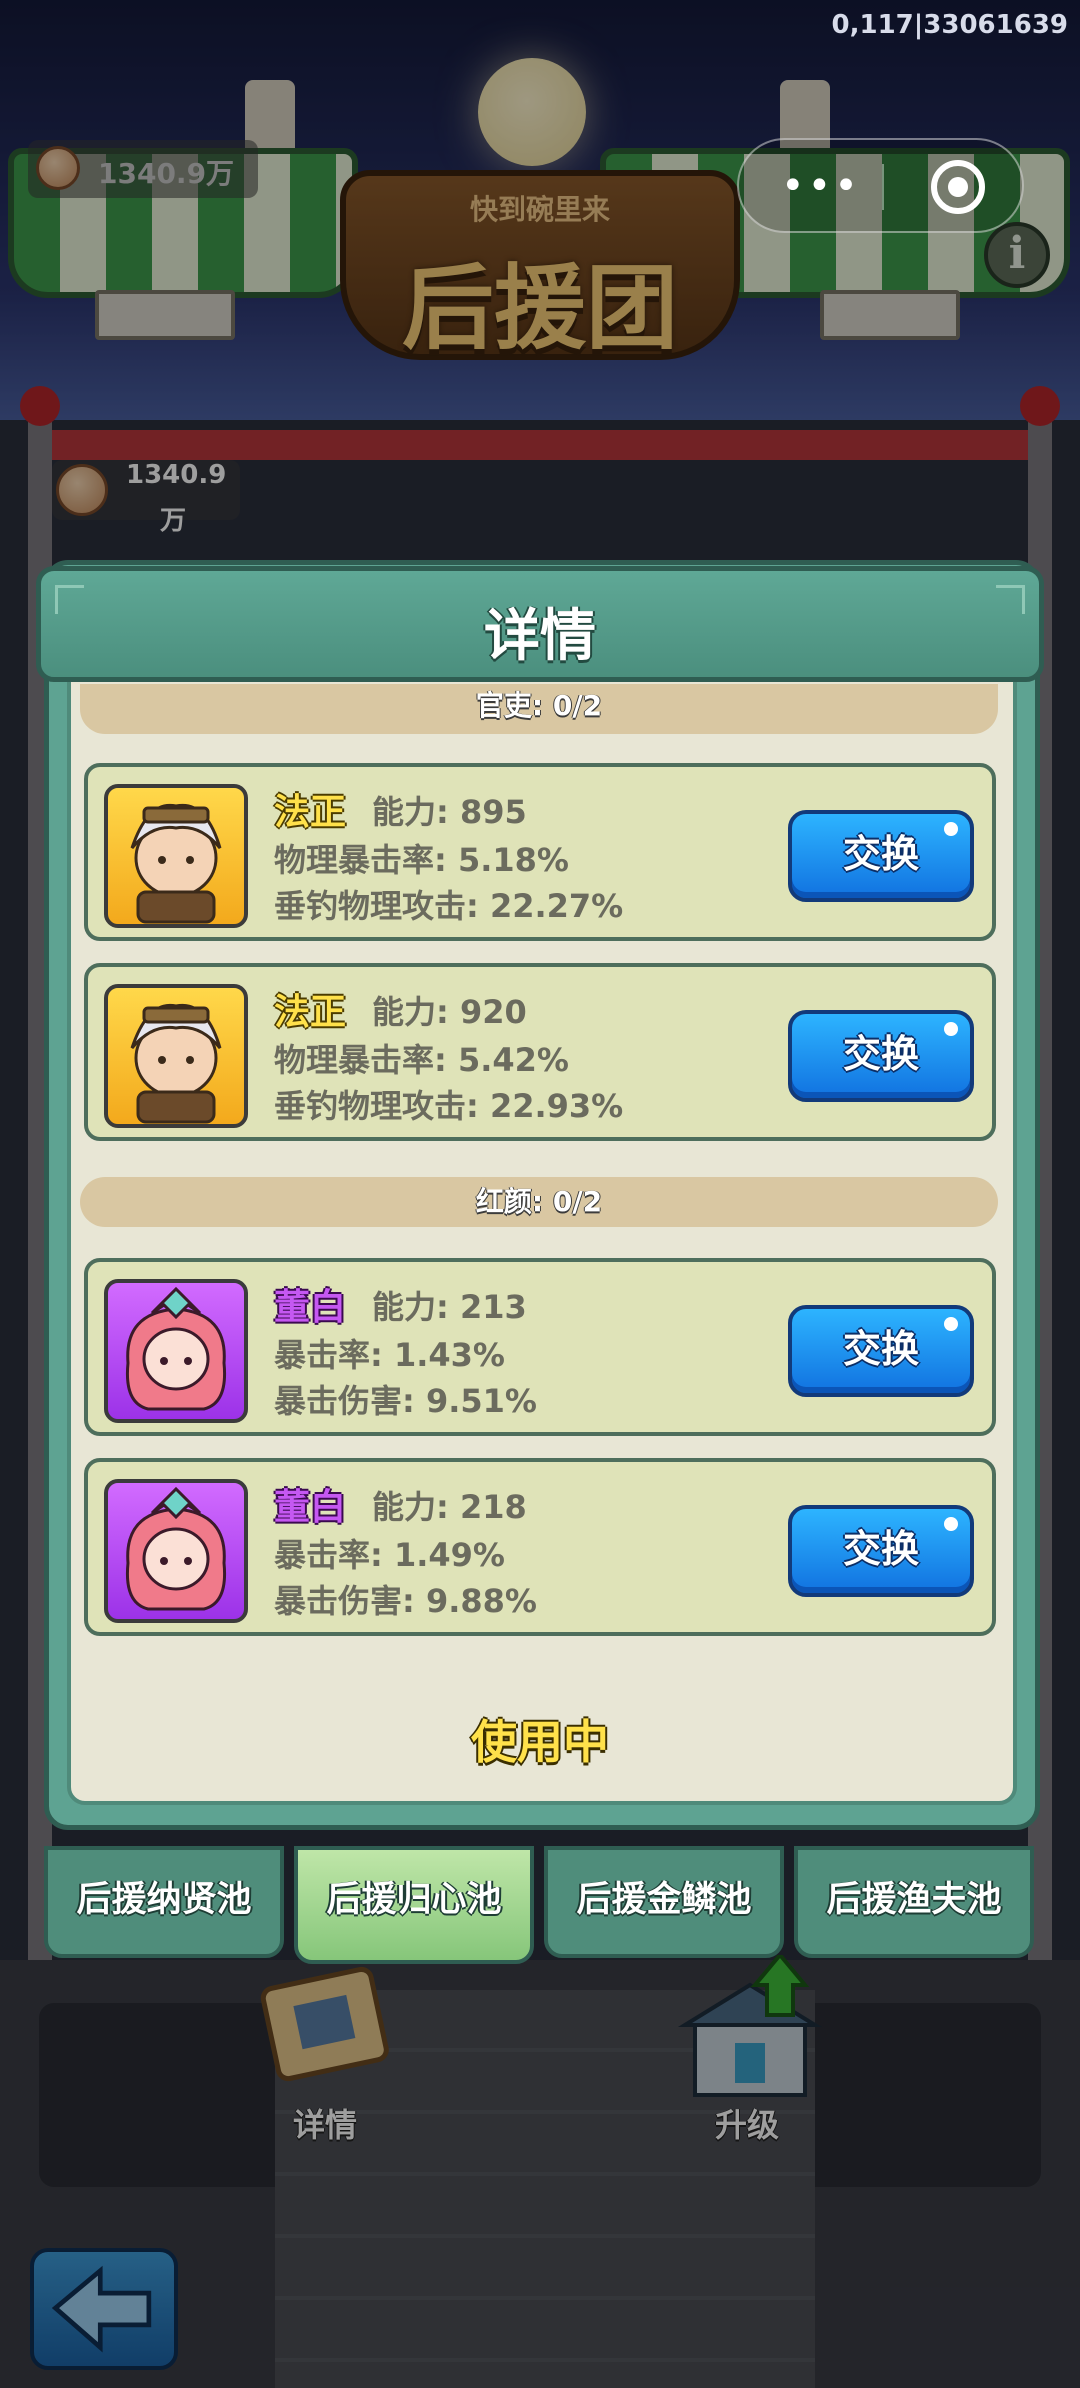 Image resolution: width=1080 pixels, height=2388 pixels. What do you see at coordinates (883, 187) in the screenshot?
I see `capsule-divider` at bounding box center [883, 187].